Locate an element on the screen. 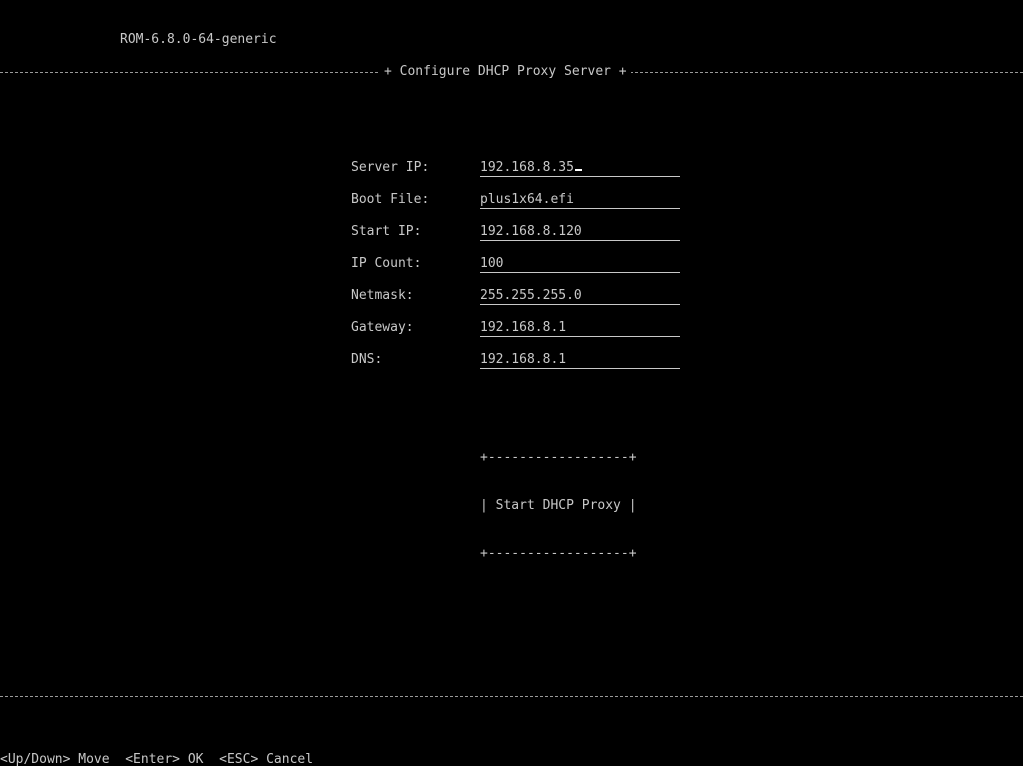 This screenshot has height=766, width=1023. server-ip-field: 192.168.8.35 is located at coordinates (580, 168).